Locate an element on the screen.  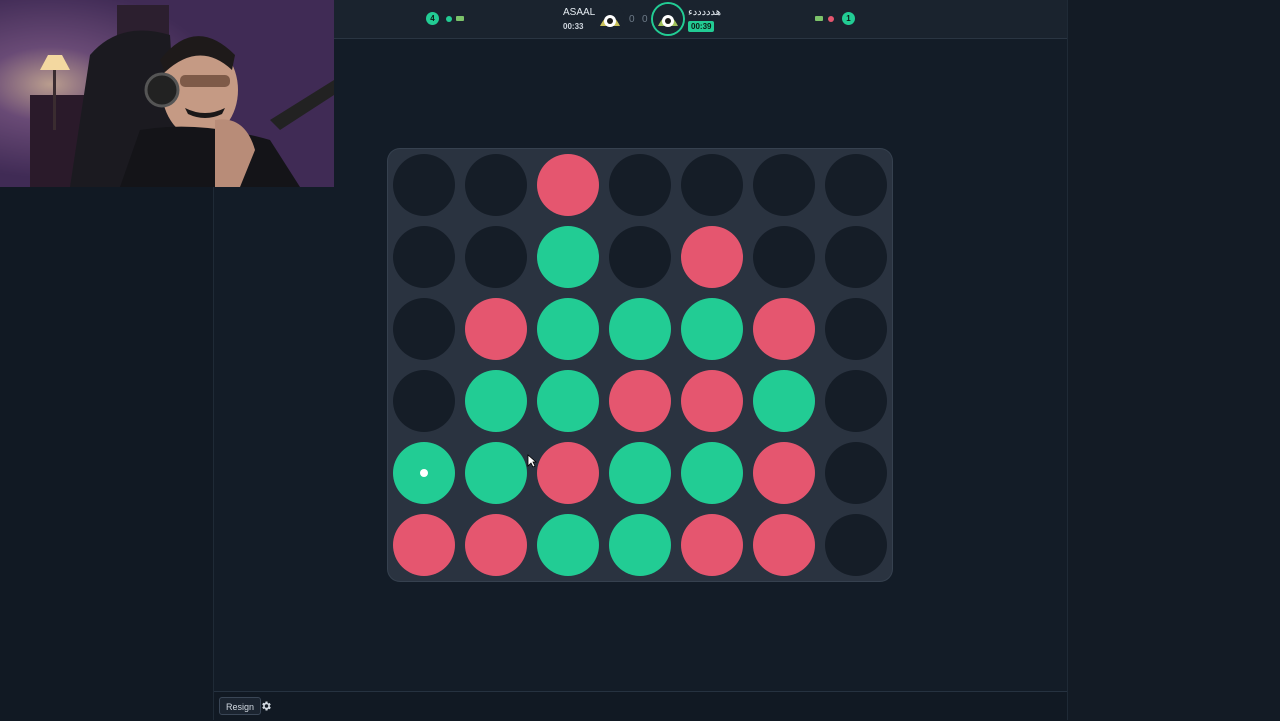
left-score: 0 is located at coordinates (632, 19).